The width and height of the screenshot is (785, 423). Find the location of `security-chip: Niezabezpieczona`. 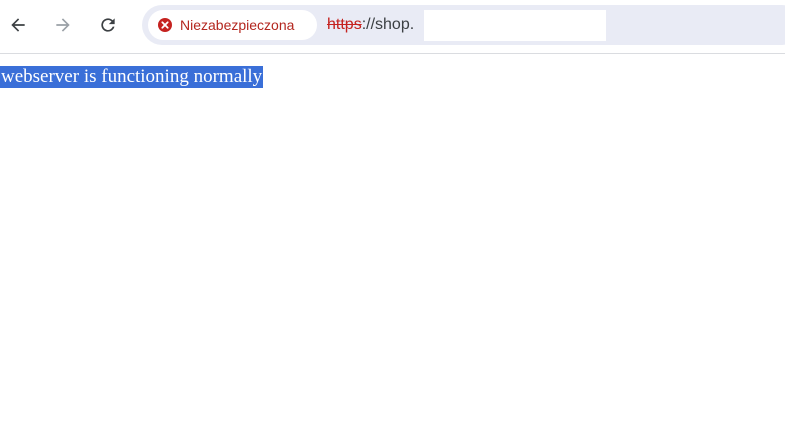

security-chip: Niezabezpieczona is located at coordinates (232, 25).